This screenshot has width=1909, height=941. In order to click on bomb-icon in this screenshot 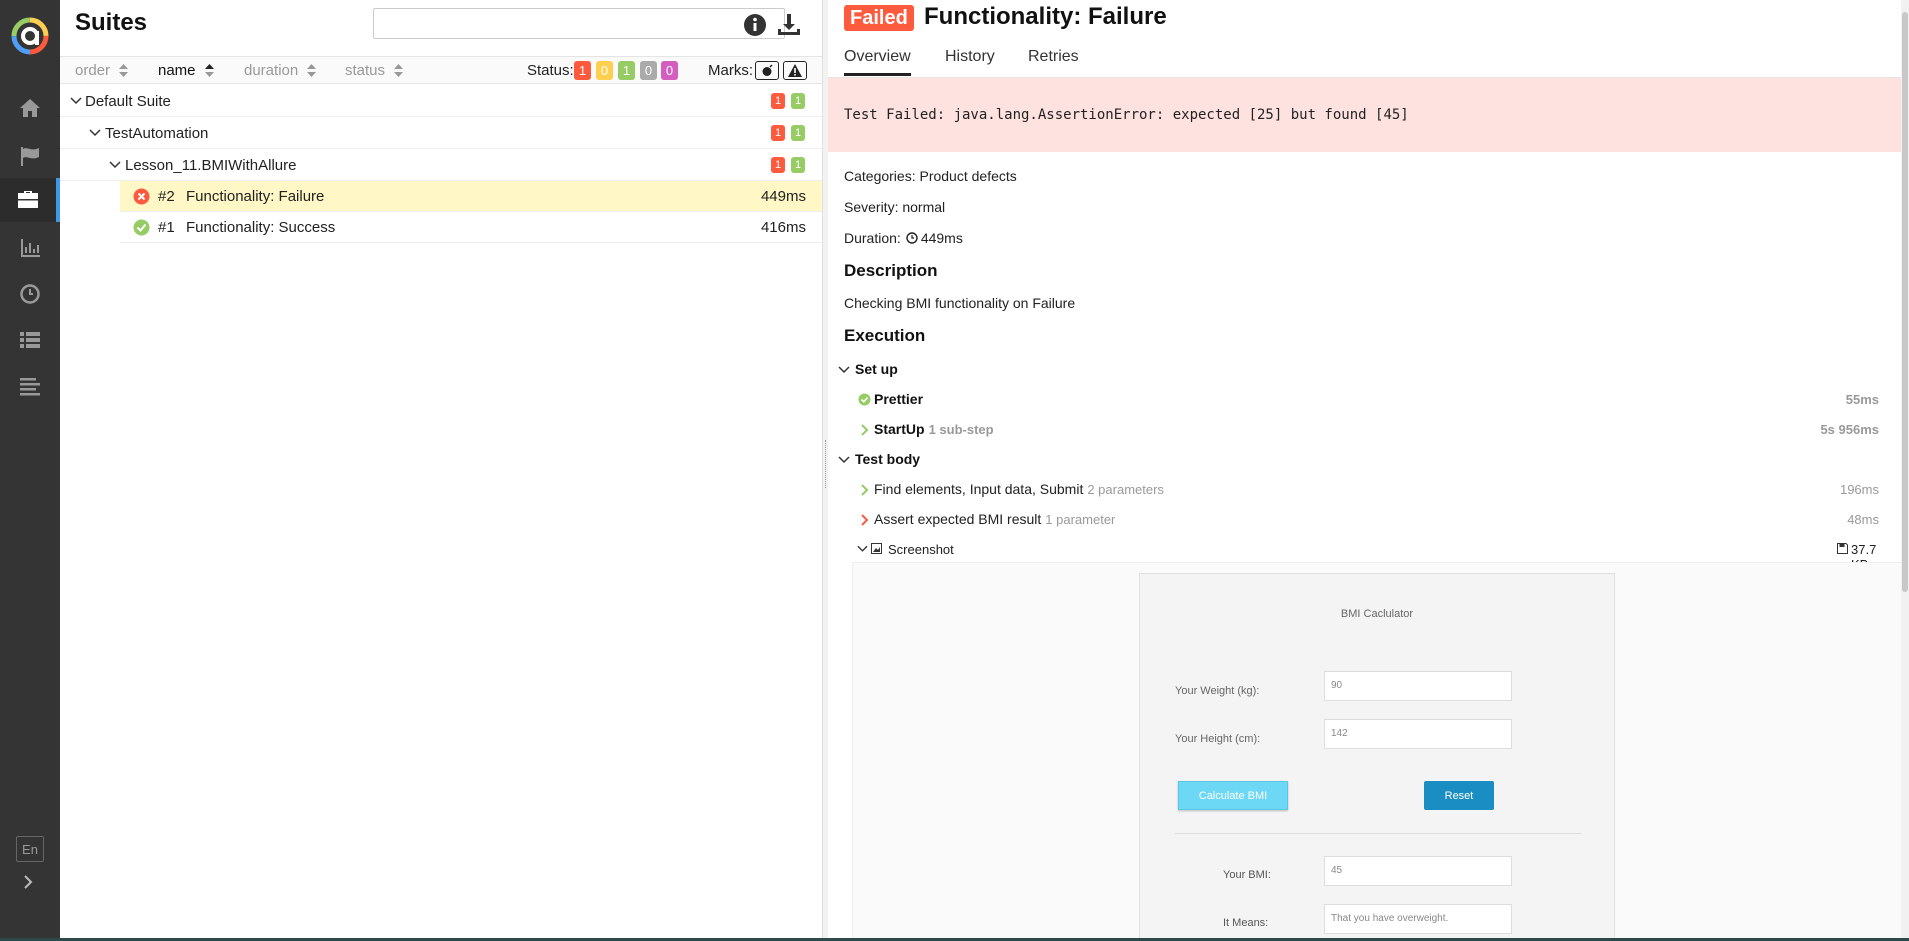, I will do `click(767, 70)`.